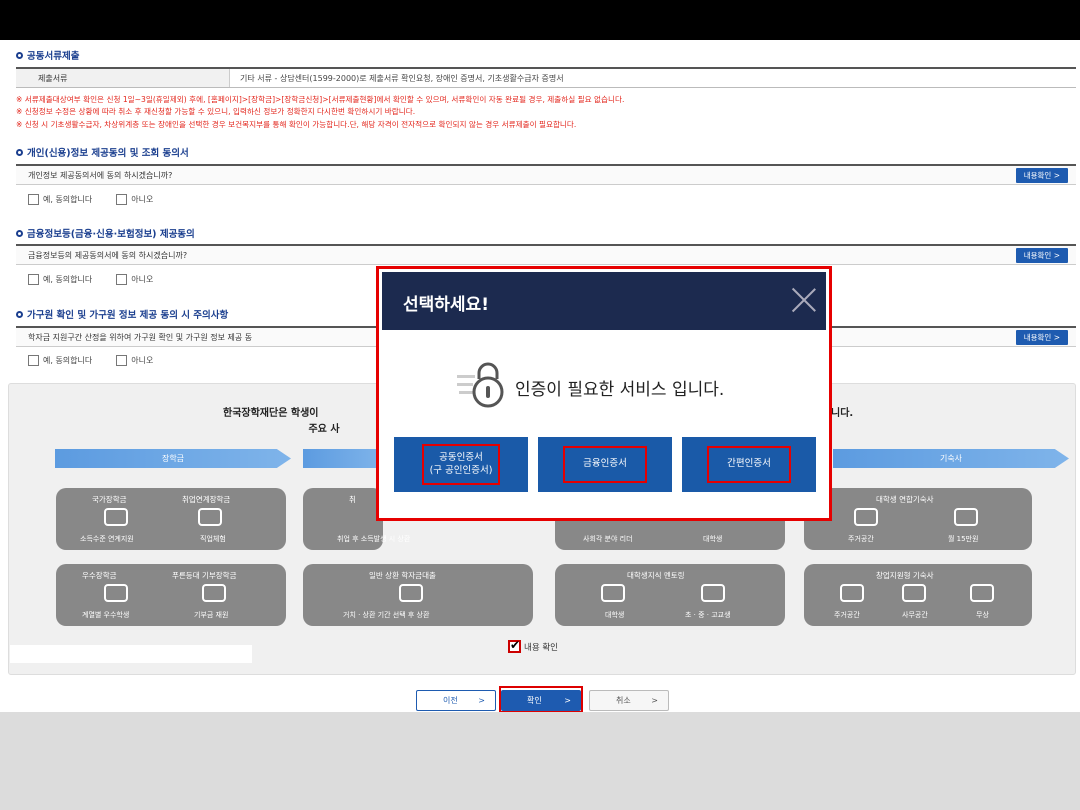  What do you see at coordinates (108, 255) in the screenshot?
I see `financial-info-question: 금융정보등의 제공동의서에 동의 하시겠습니까?` at bounding box center [108, 255].